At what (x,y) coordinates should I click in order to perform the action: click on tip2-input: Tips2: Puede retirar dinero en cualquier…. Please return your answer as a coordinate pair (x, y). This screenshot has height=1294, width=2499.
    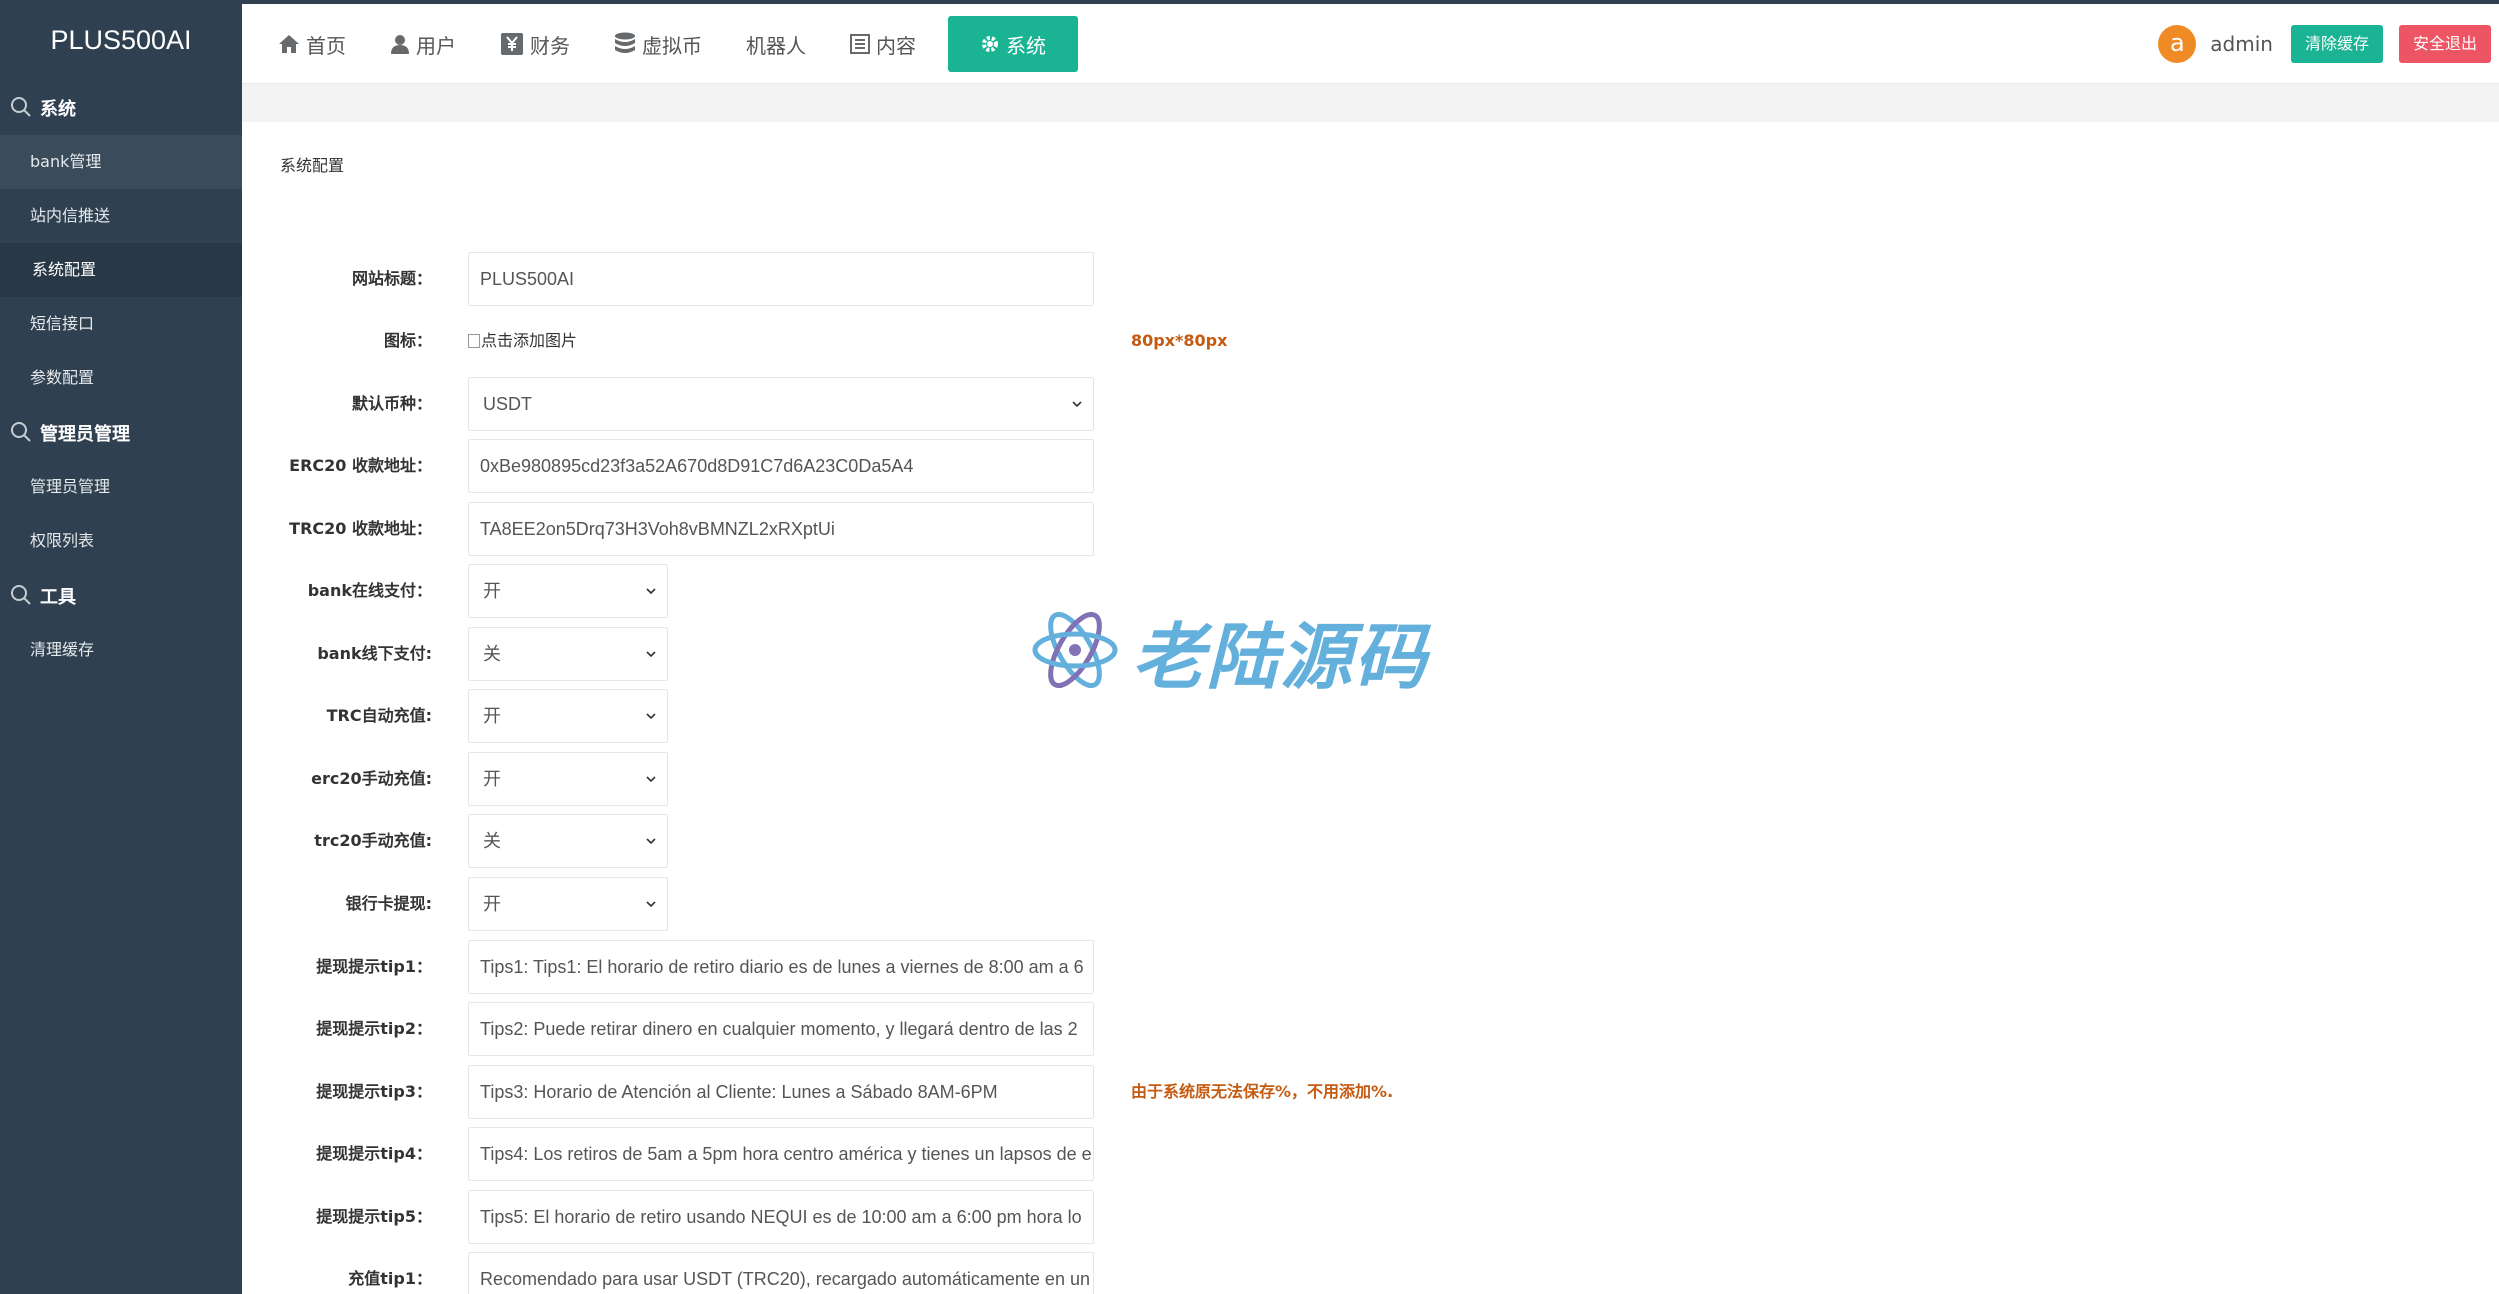
    Looking at the image, I should click on (781, 1029).